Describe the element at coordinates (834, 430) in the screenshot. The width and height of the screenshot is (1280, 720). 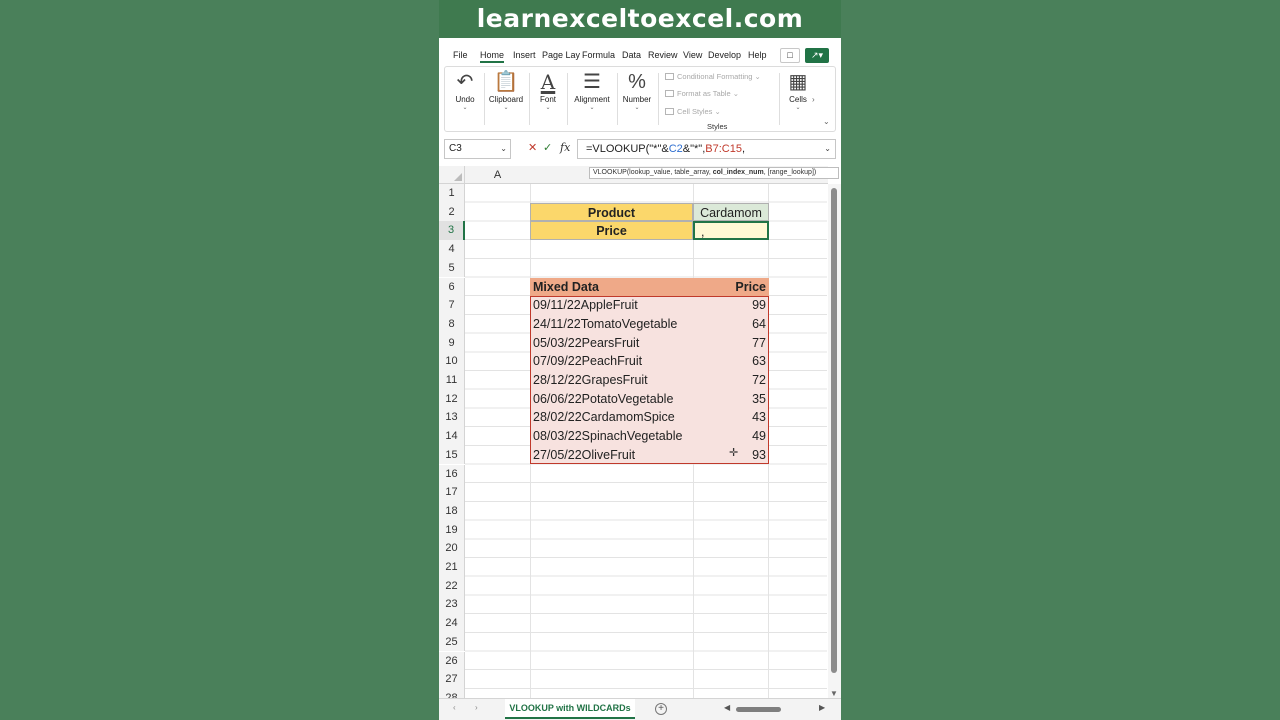
I see `vertical-scroll-thumb` at that location.